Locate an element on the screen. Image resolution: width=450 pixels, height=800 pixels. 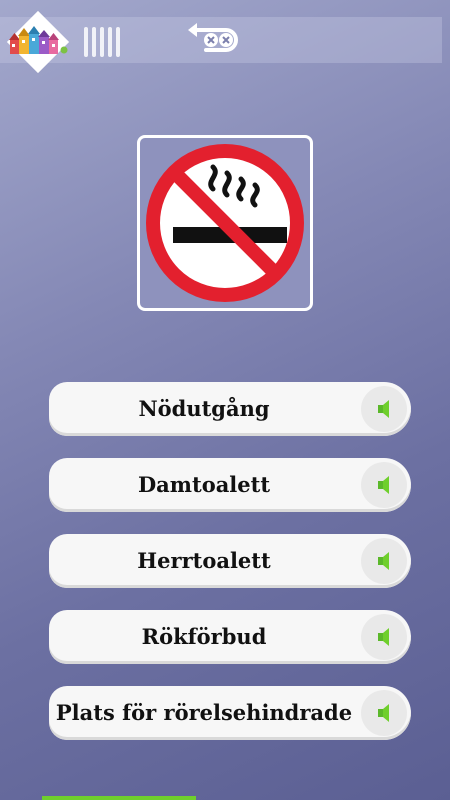
answer-label: Plats för rörelsehindrade is located at coordinates (204, 712).